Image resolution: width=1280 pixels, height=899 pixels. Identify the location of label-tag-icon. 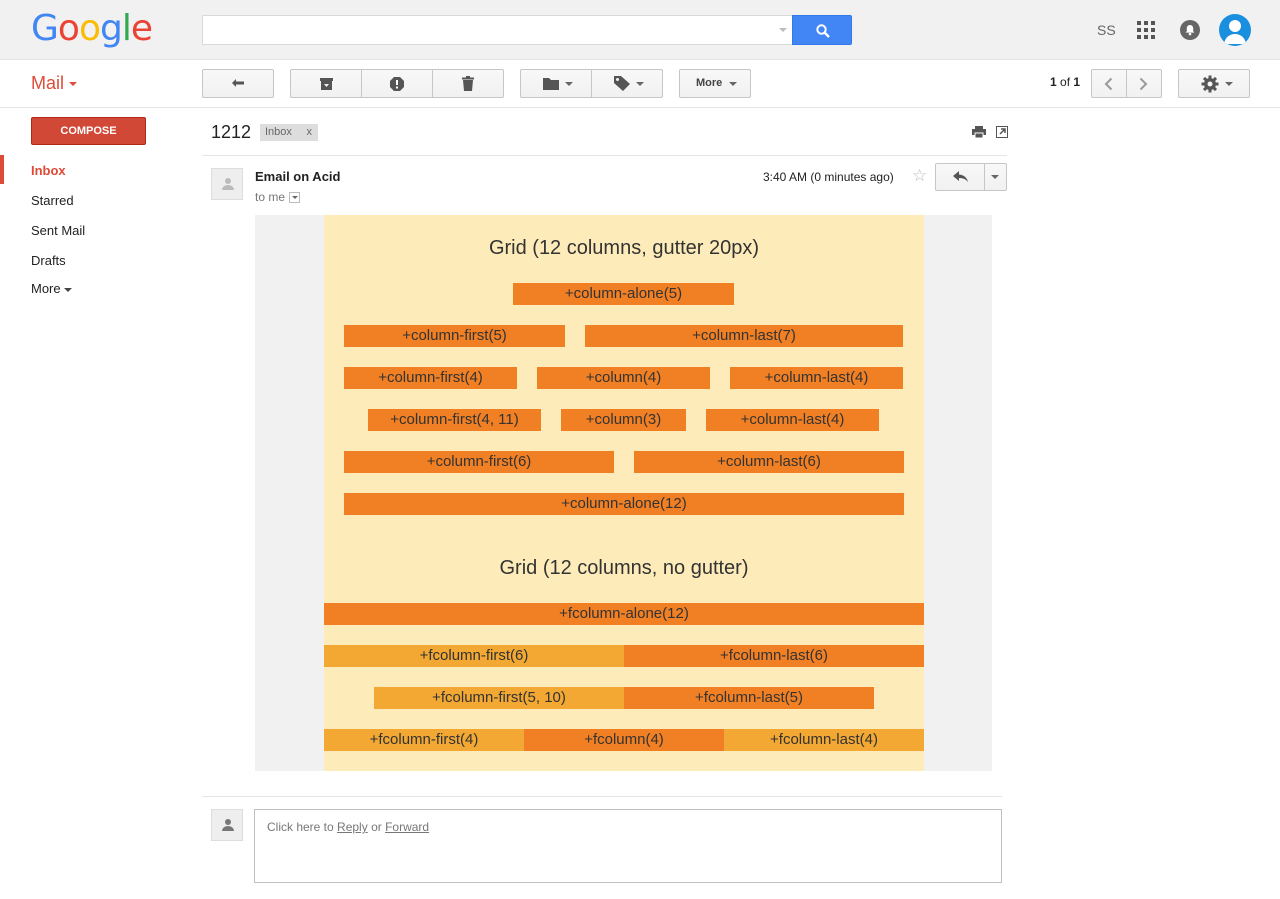
(622, 83).